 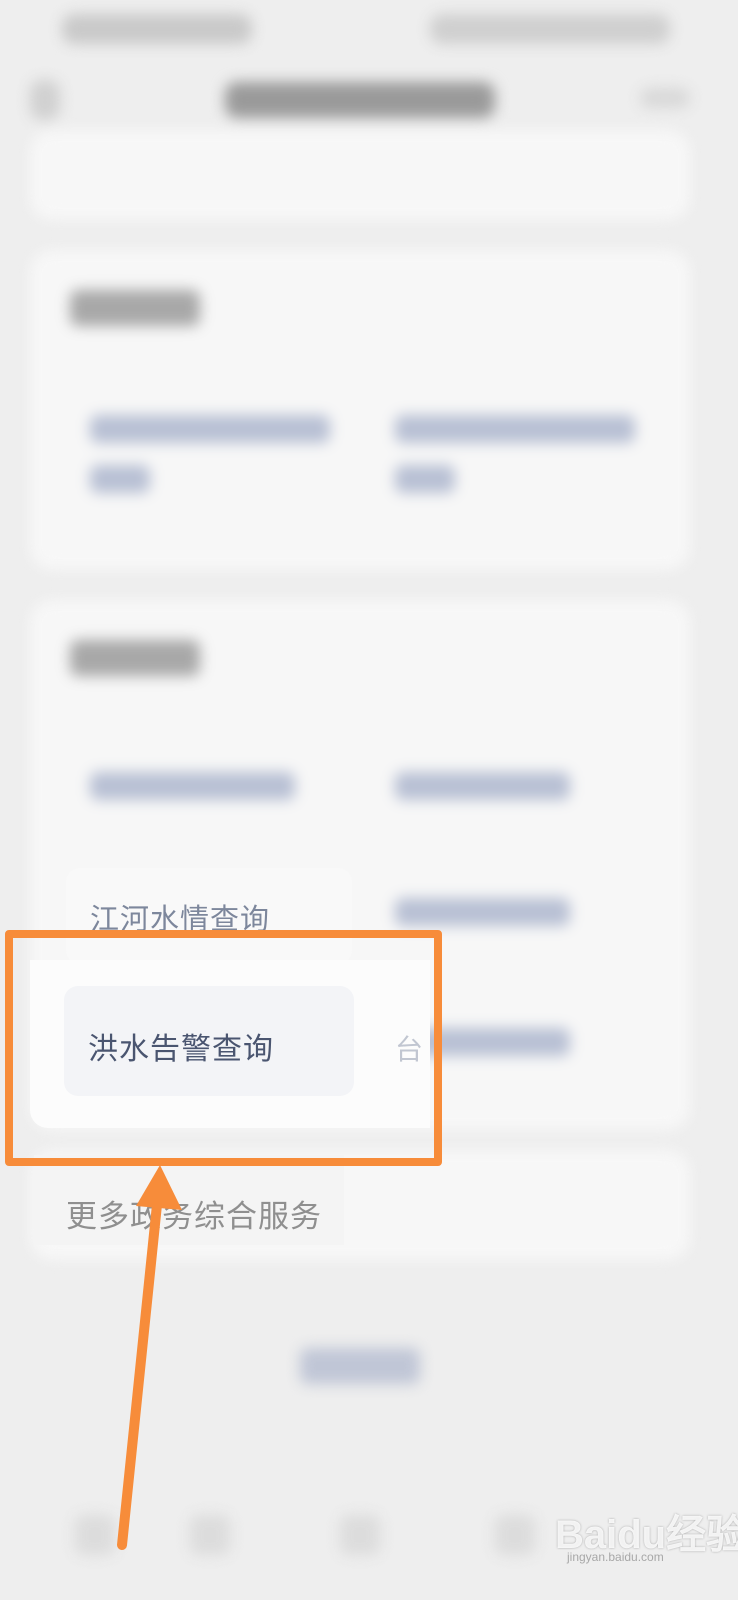 I want to click on baidu-watermark: Baidu经验 jingyan.baidu.com, so click(x=646, y=1532).